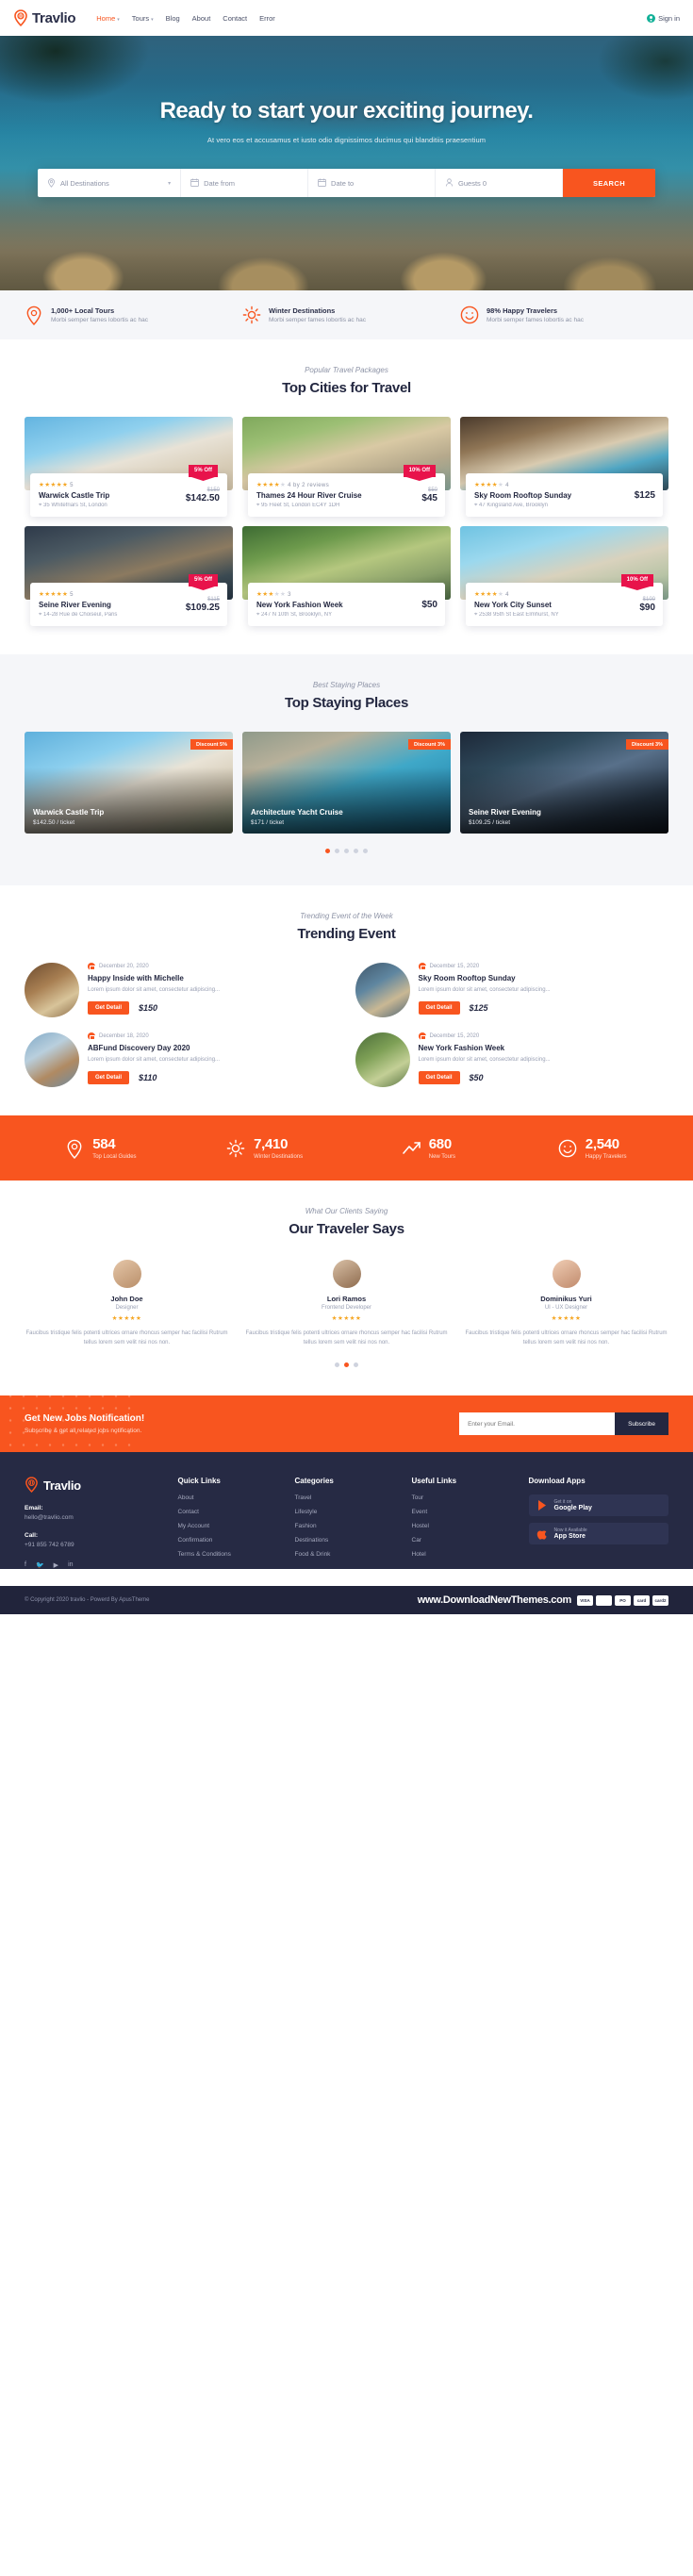 The image size is (693, 2576). I want to click on card-title: Thames 24 Hour River Cruise, so click(309, 495).